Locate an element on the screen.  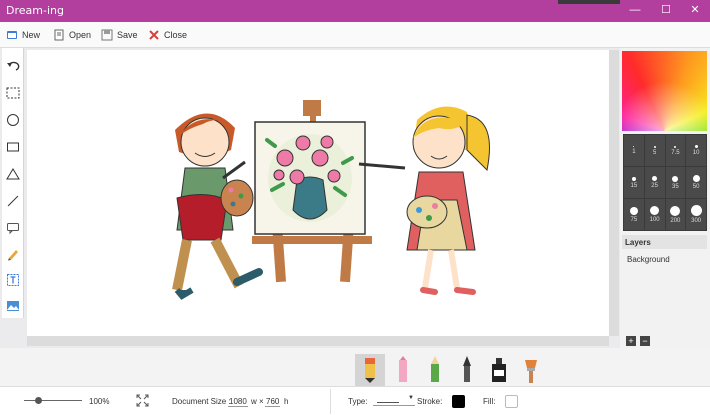
pencil-icon is located at coordinates (13, 254).